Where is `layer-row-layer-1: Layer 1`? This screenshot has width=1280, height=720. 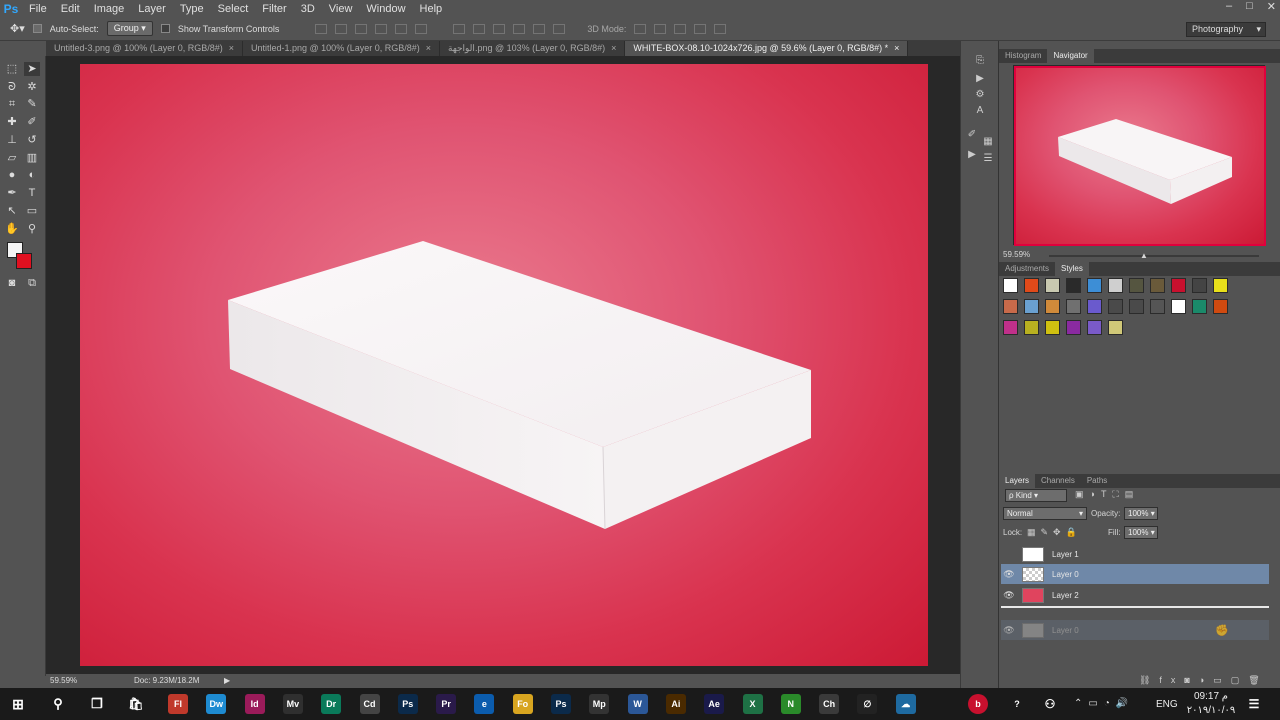 layer-row-layer-1: Layer 1 is located at coordinates (1135, 554).